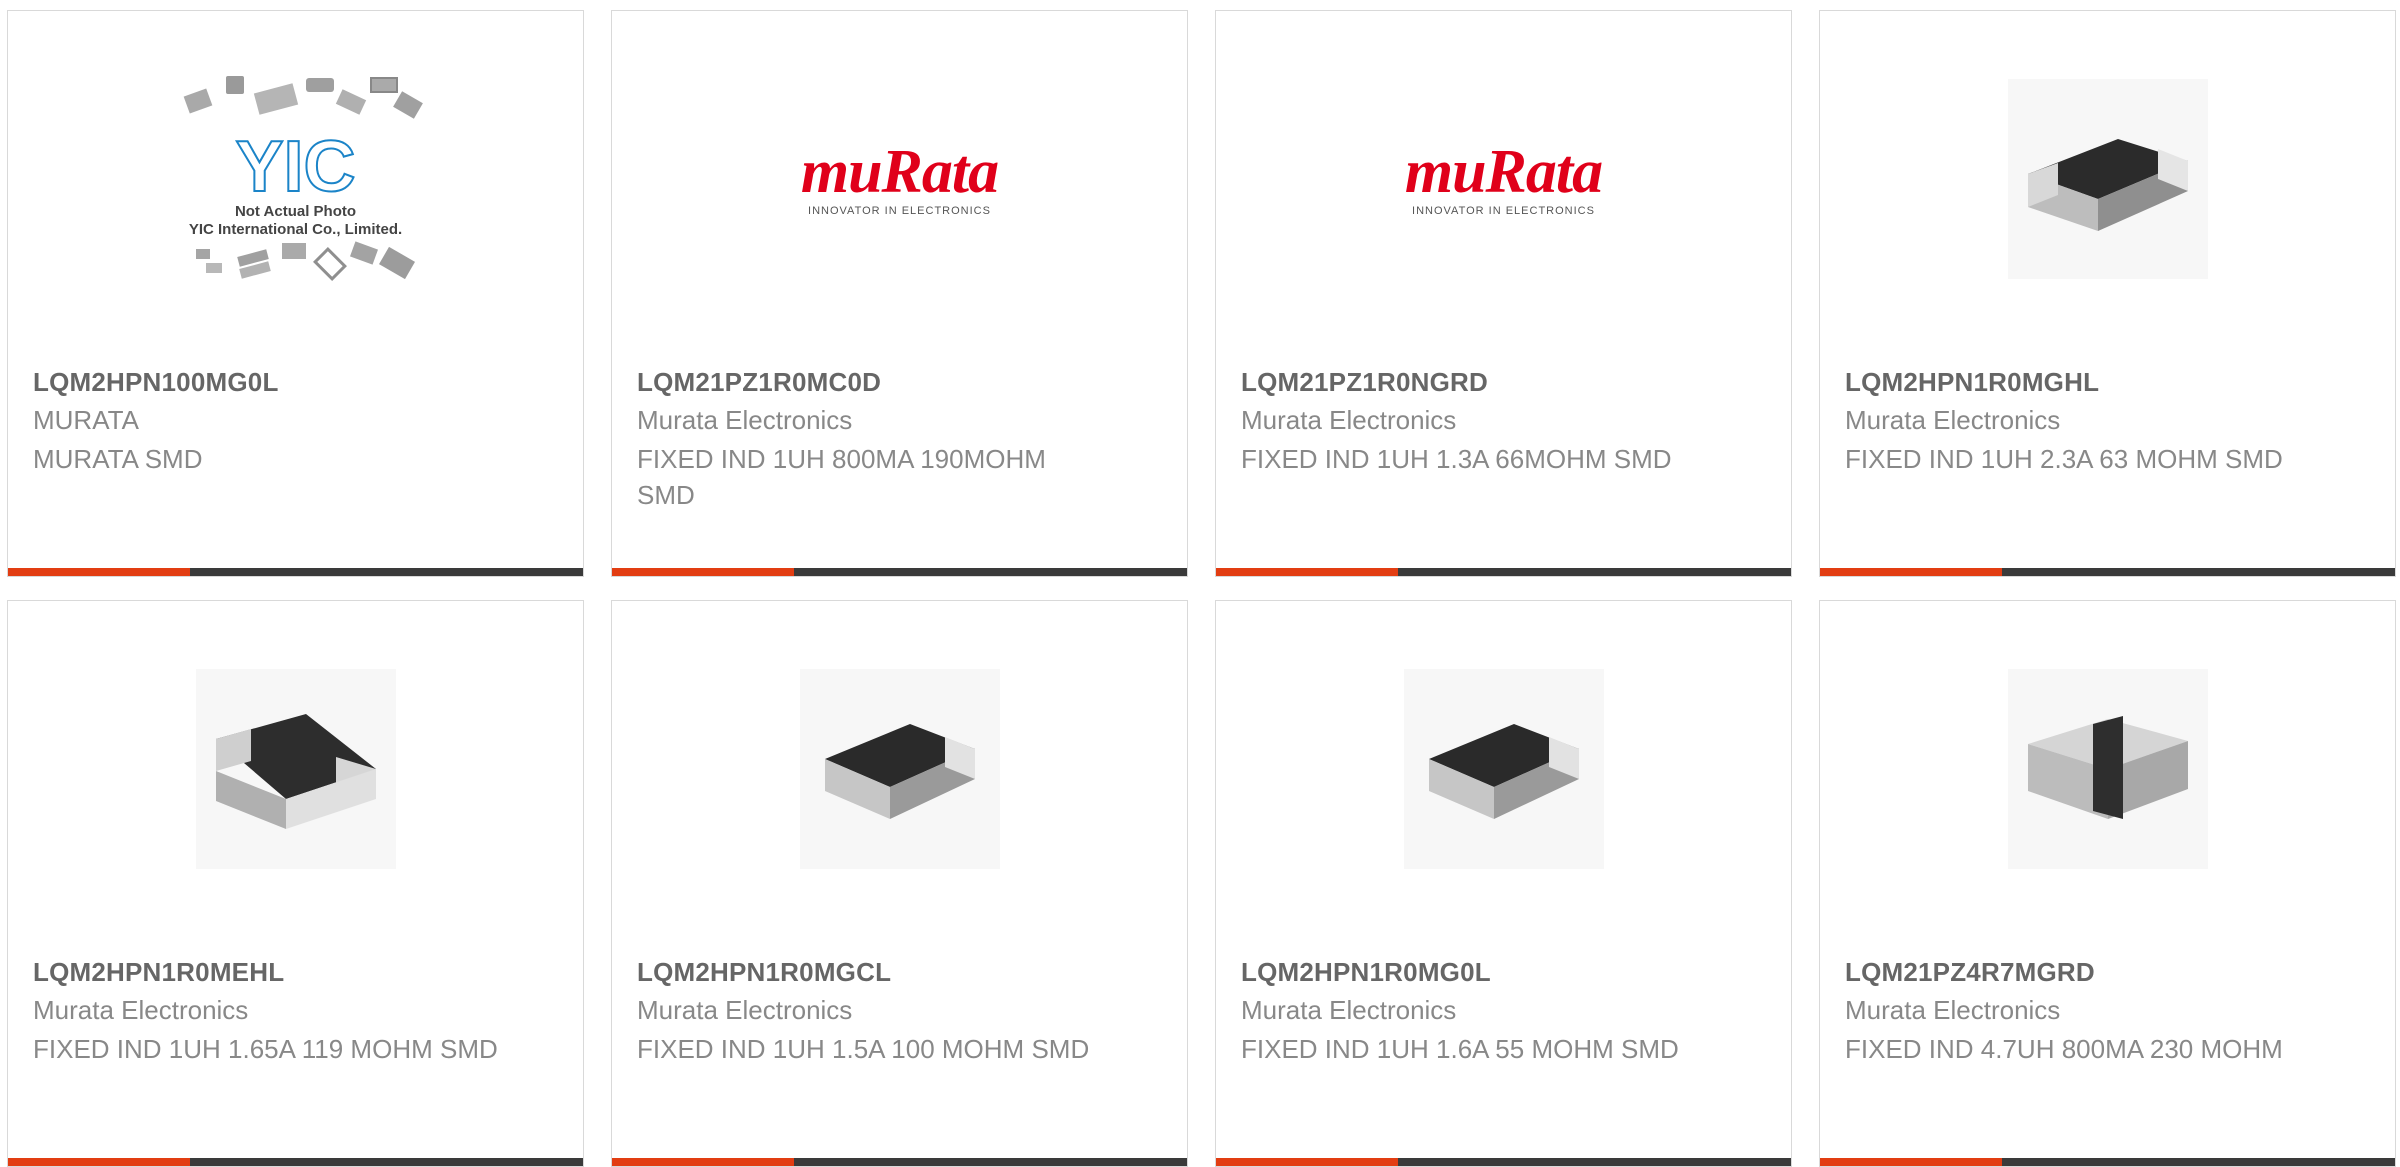 The height and width of the screenshot is (1167, 2400). Describe the element at coordinates (86, 420) in the screenshot. I see `manufacturer: MURATA` at that location.